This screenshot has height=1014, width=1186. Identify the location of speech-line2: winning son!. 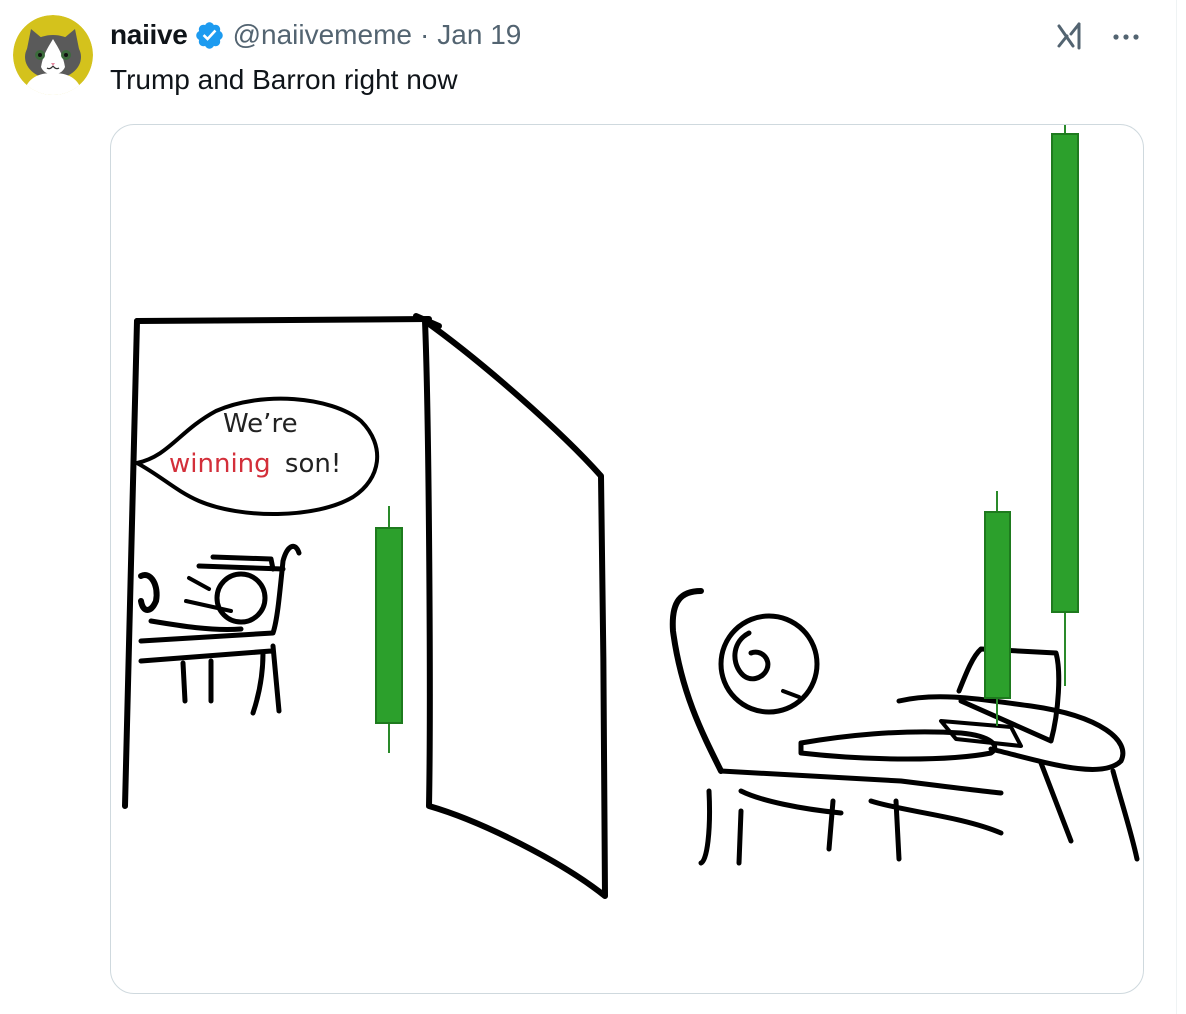
(255, 464).